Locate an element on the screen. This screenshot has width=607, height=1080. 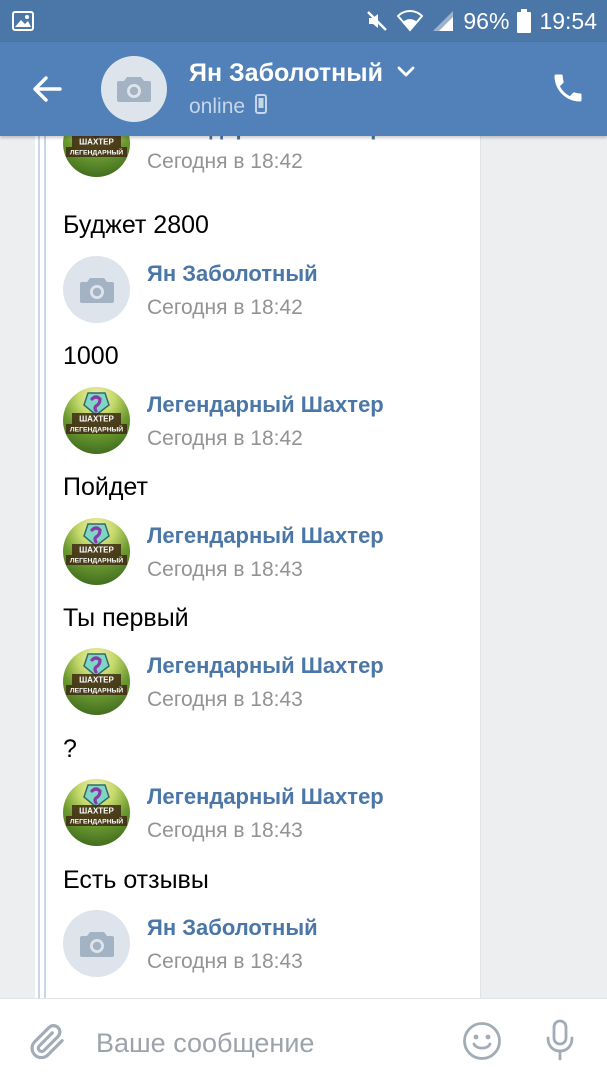
emoji-button is located at coordinates (482, 1043).